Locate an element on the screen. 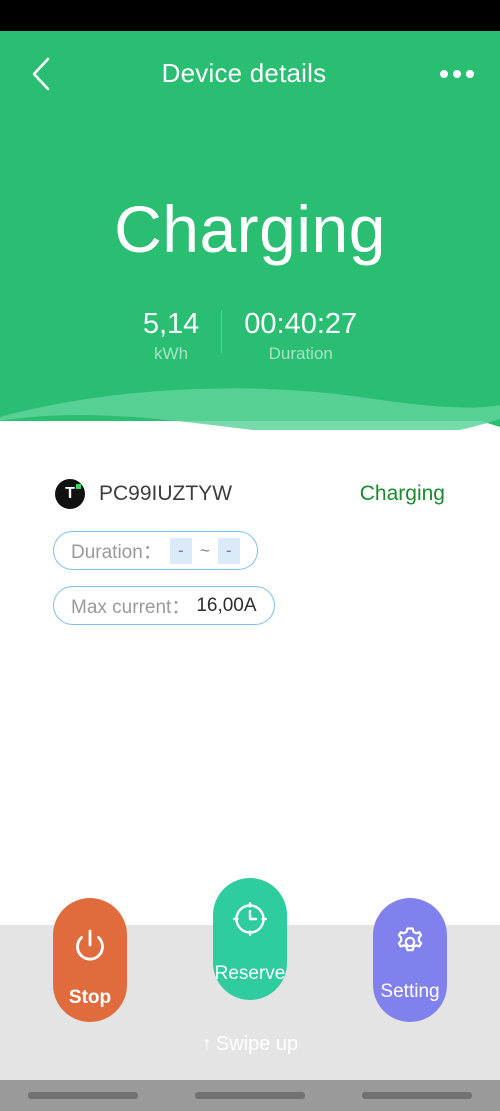 Image resolution: width=500 pixels, height=1111 pixels. page-title: Device details is located at coordinates (244, 73).